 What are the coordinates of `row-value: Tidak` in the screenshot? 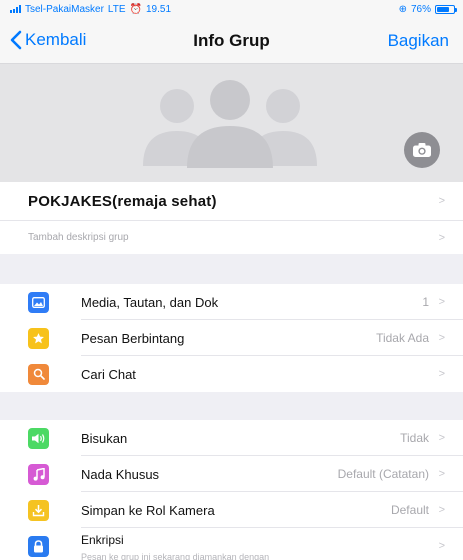 It's located at (414, 438).